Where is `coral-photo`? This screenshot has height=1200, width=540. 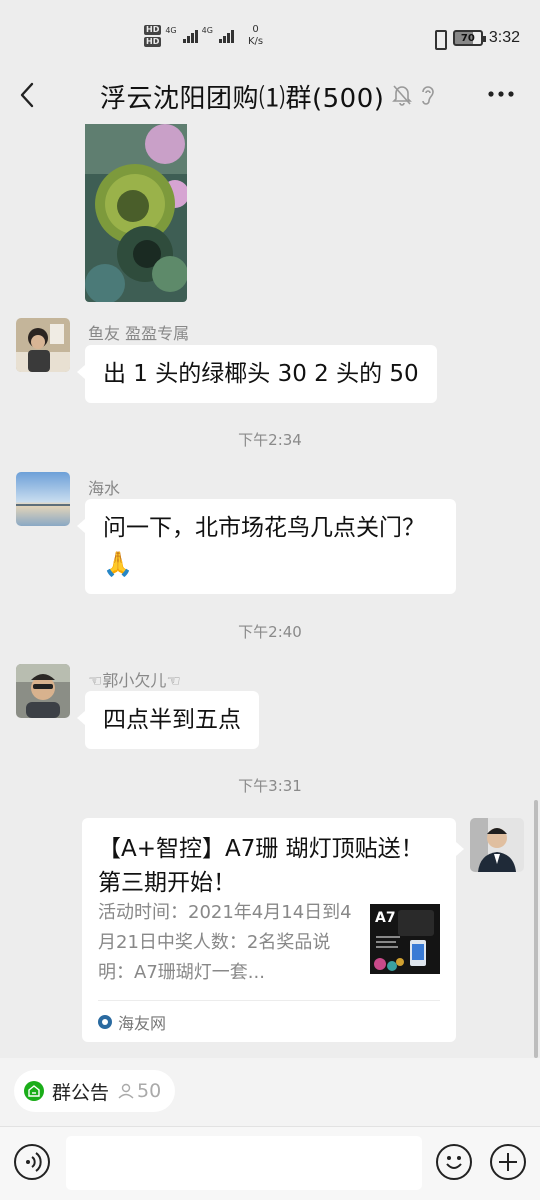 coral-photo is located at coordinates (136, 213).